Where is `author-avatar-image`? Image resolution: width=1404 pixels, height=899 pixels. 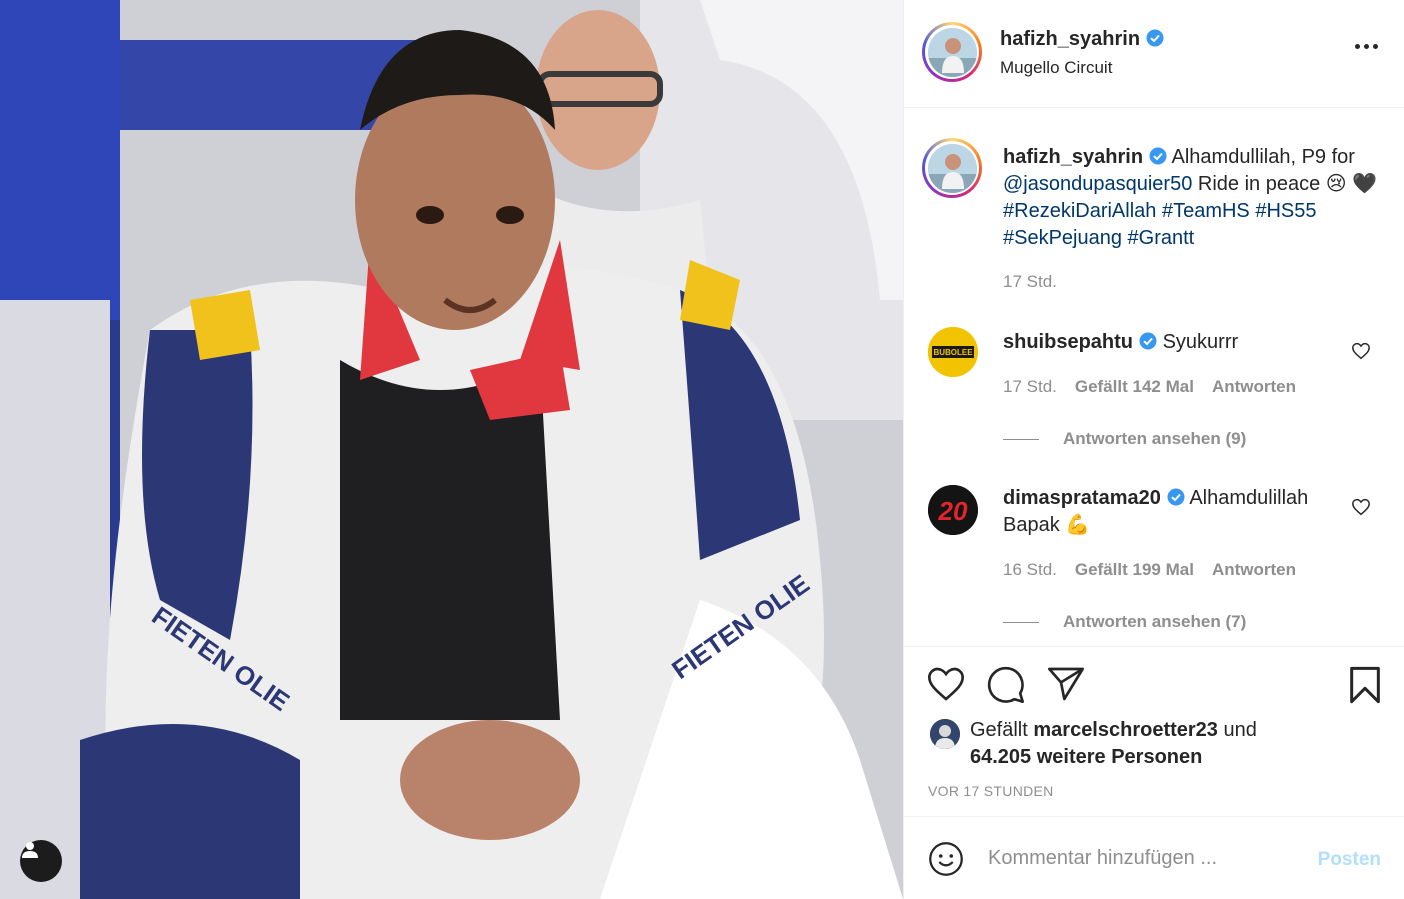 author-avatar-image is located at coordinates (952, 52).